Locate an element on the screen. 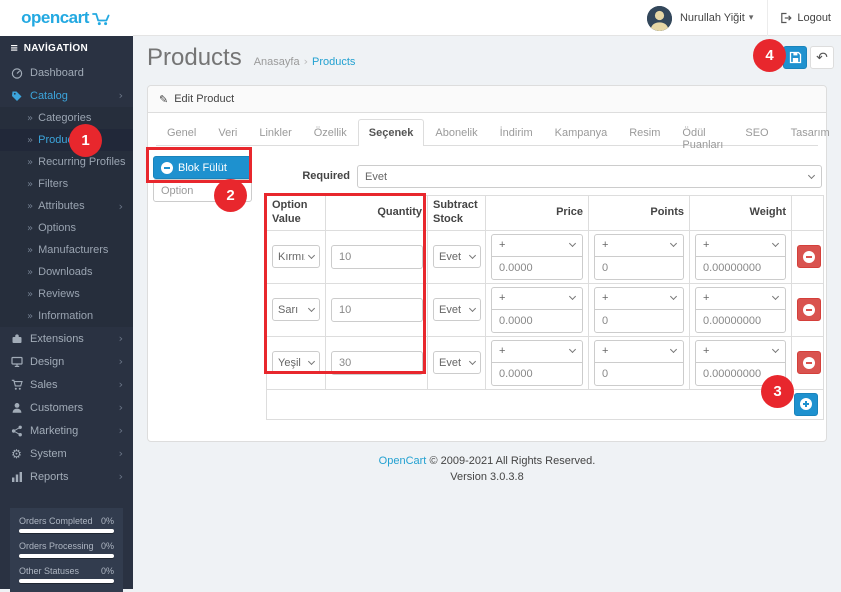 The width and height of the screenshot is (841, 592). tab-genel: Genel is located at coordinates (181, 132).